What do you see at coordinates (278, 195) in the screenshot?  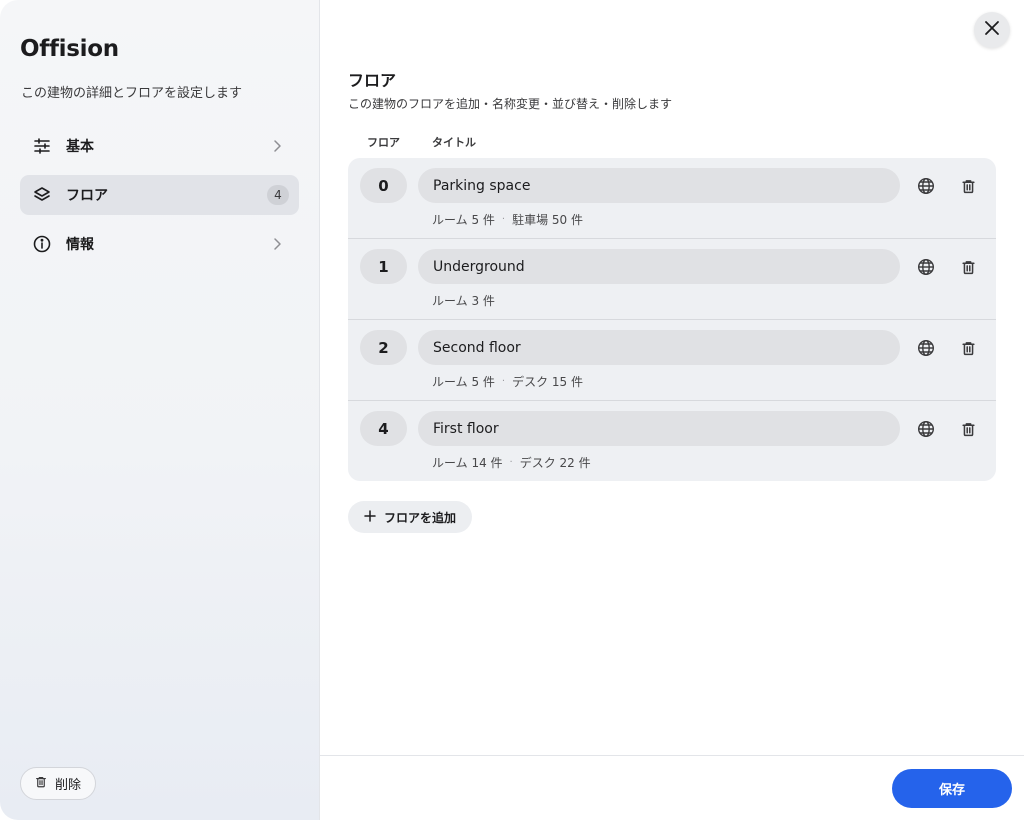 I see `floor-count-badge: 4` at bounding box center [278, 195].